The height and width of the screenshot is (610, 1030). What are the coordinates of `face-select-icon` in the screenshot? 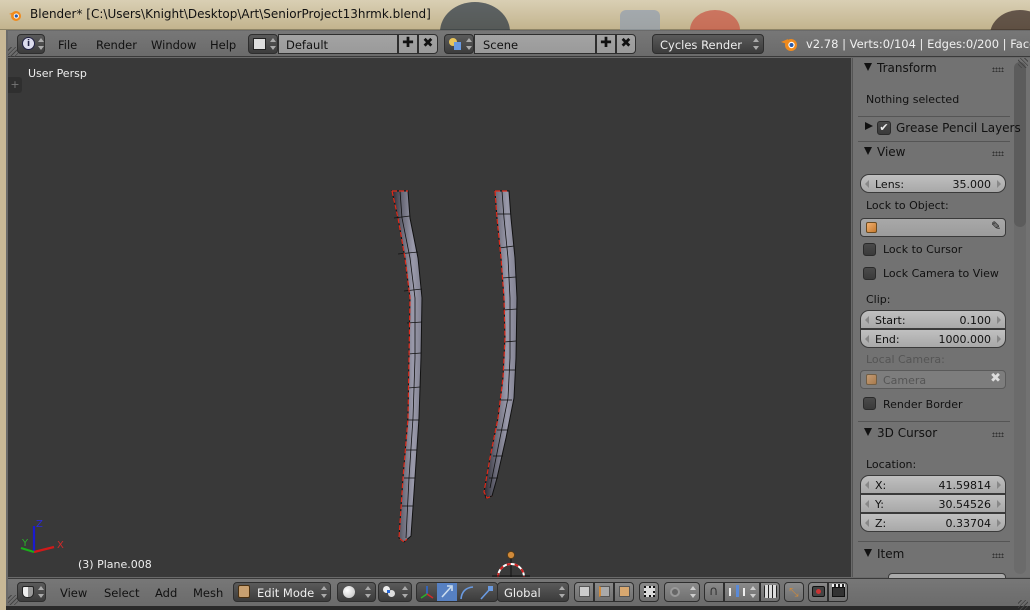 It's located at (624, 591).